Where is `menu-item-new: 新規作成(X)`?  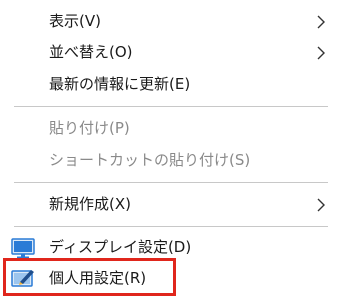
menu-item-new: 新規作成(X) is located at coordinates (170, 204).